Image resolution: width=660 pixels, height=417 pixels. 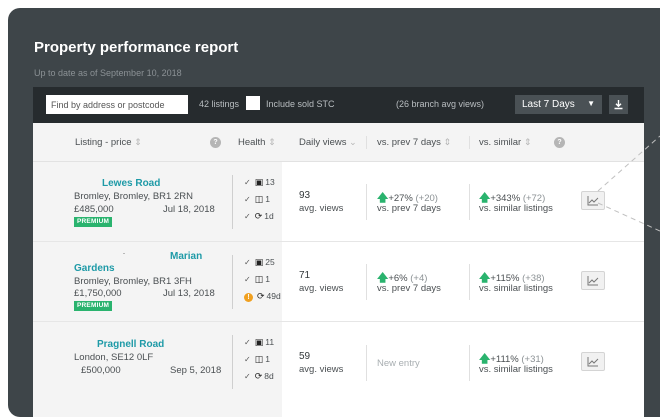 What do you see at coordinates (257, 369) in the screenshot?
I see `health-cell: ✓ ▣ 11 ✓ ◫ 1 ✓ ⟳ 8d` at bounding box center [257, 369].